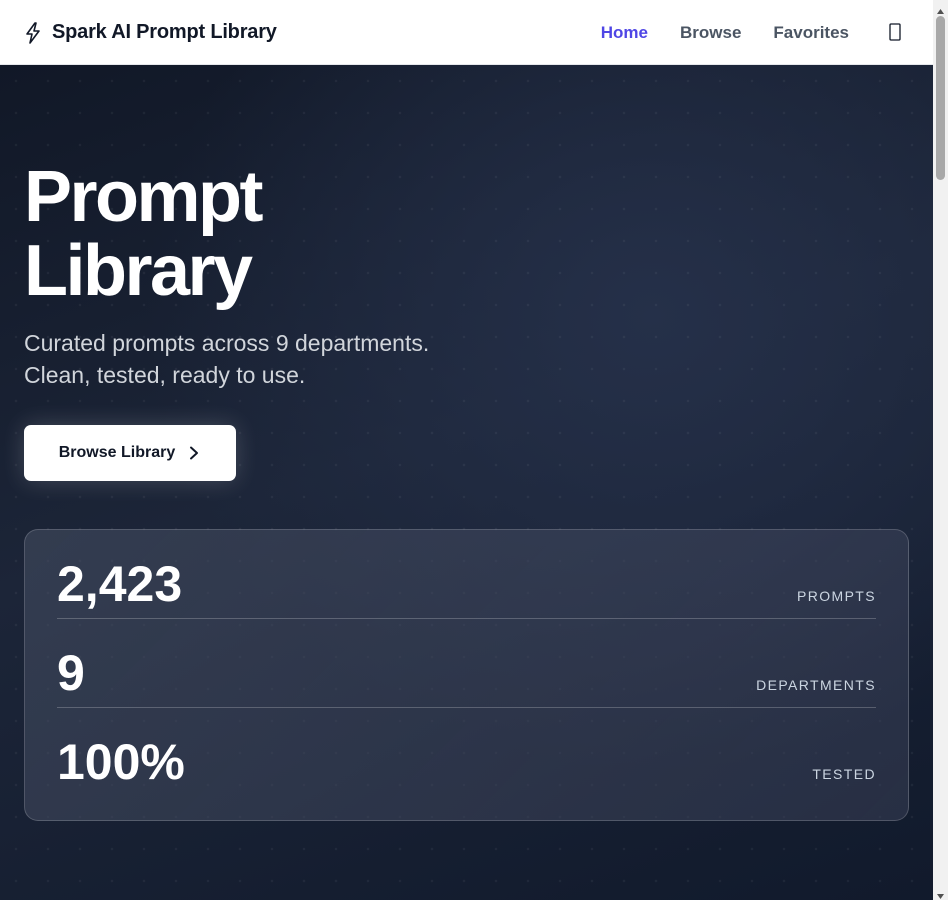 The width and height of the screenshot is (948, 900). I want to click on hero-subtitle-line-2: Clean, tested, ready to use., so click(165, 375).